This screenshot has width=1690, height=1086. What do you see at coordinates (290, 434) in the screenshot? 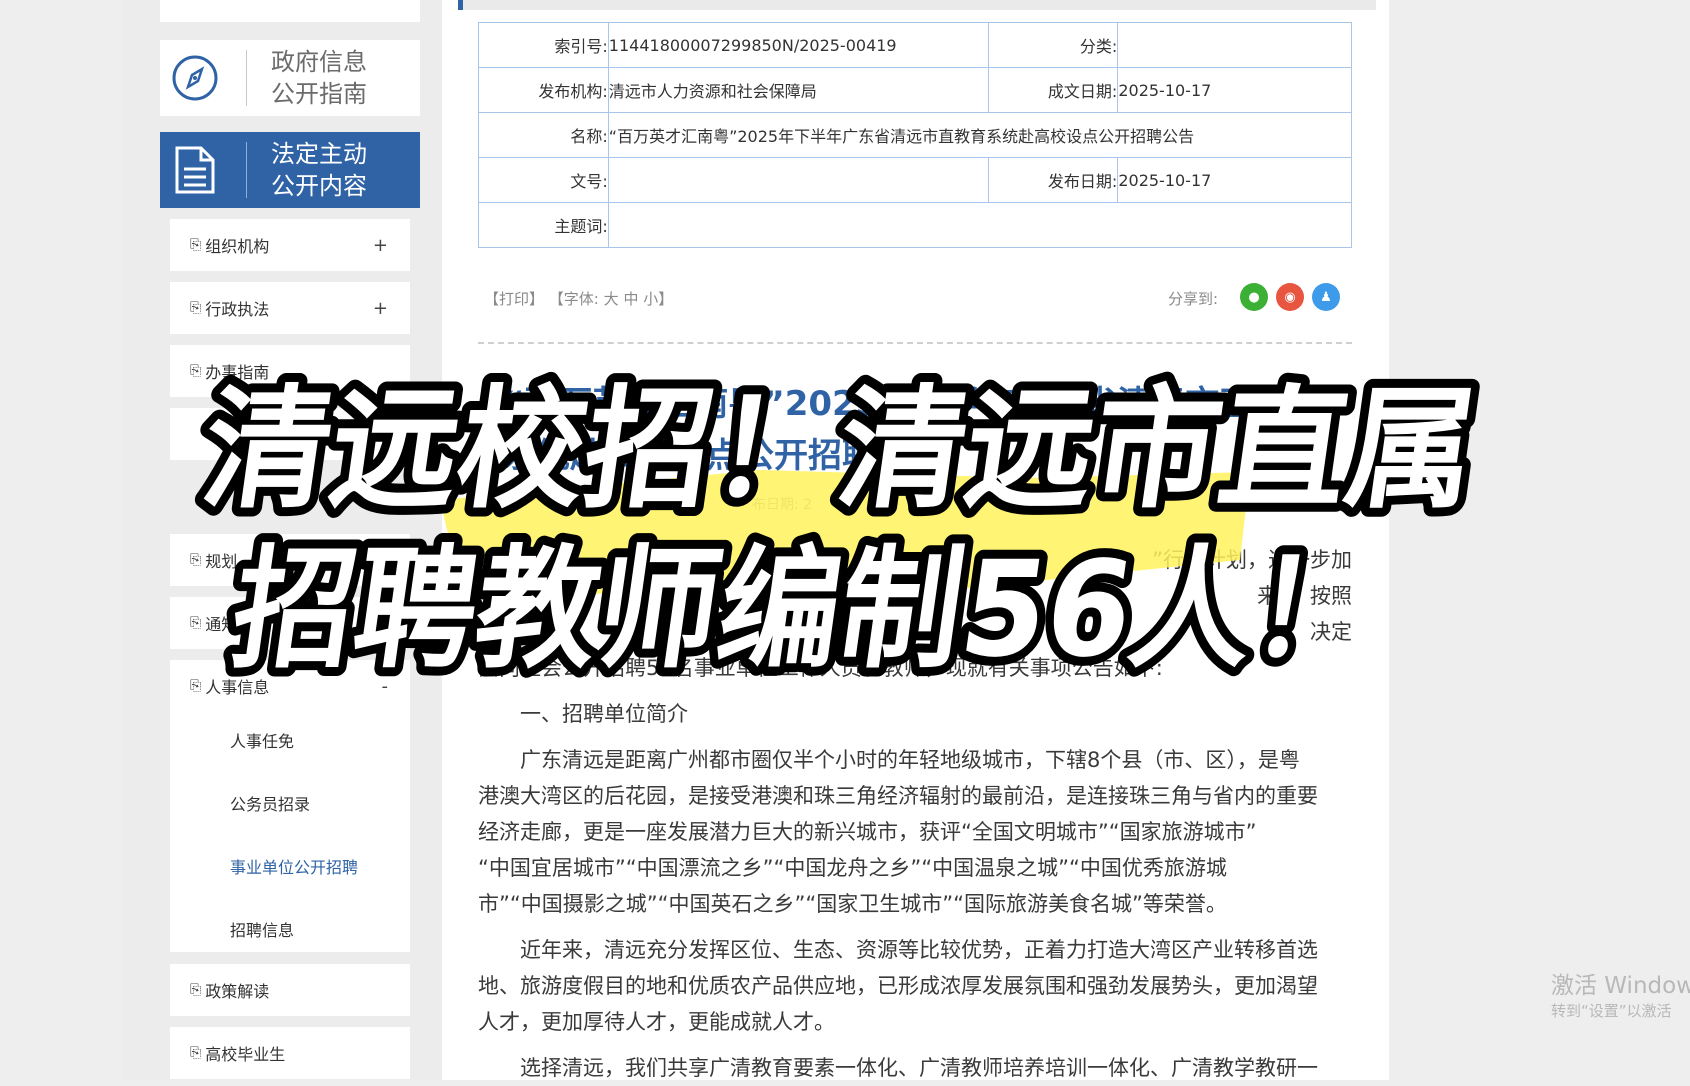
I see `sidebar-item-hidden` at bounding box center [290, 434].